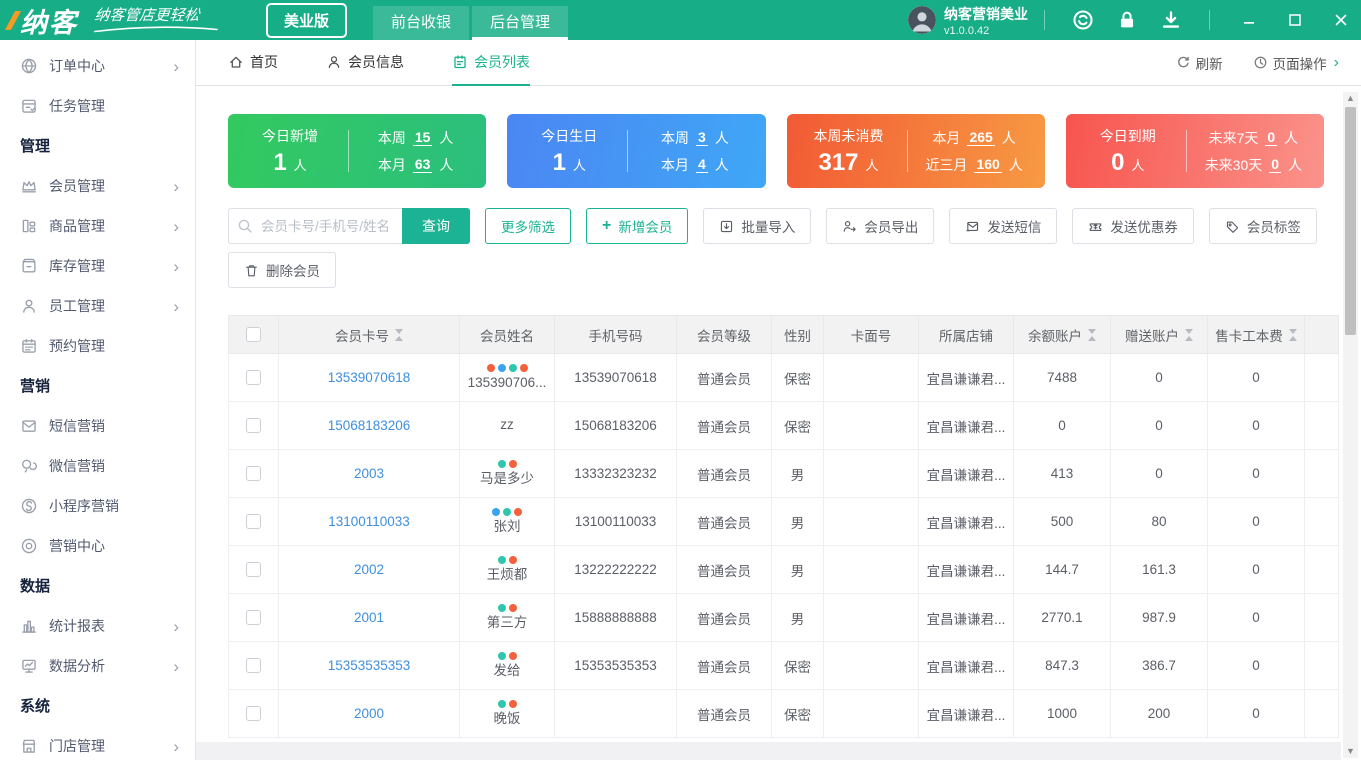 This screenshot has width=1361, height=760. I want to click on search-box: 查询, so click(349, 226).